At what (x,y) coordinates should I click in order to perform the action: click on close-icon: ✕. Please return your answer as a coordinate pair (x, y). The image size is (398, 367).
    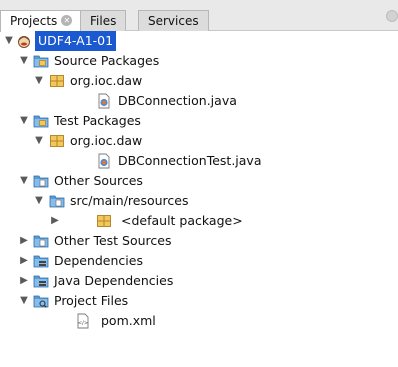
    Looking at the image, I should click on (67, 20).